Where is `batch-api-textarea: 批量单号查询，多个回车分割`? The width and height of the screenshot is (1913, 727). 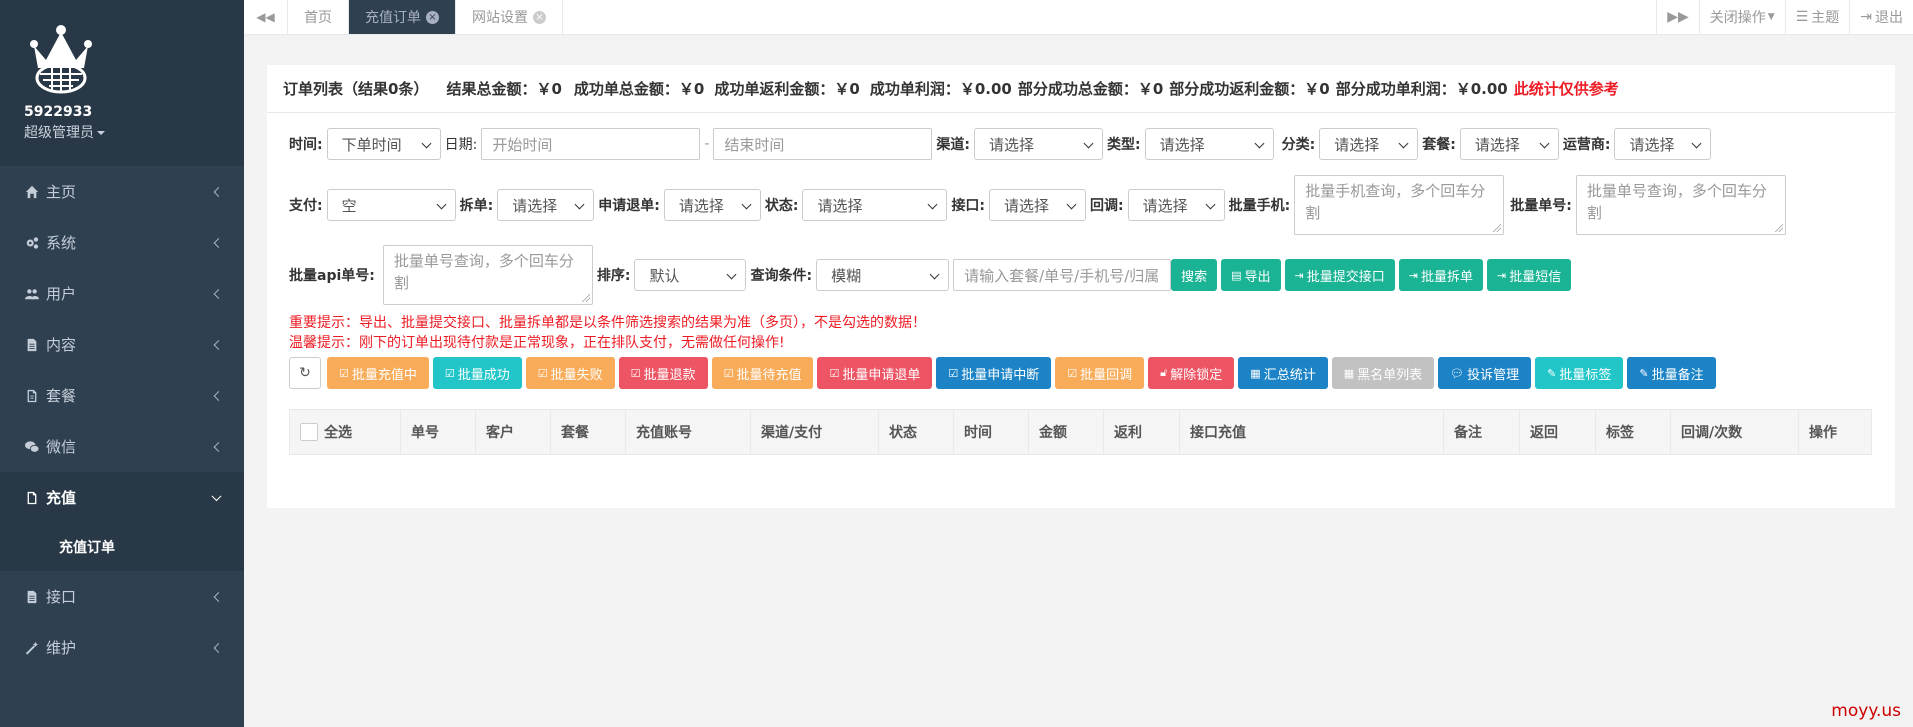 batch-api-textarea: 批量单号查询，多个回车分割 is located at coordinates (487, 275).